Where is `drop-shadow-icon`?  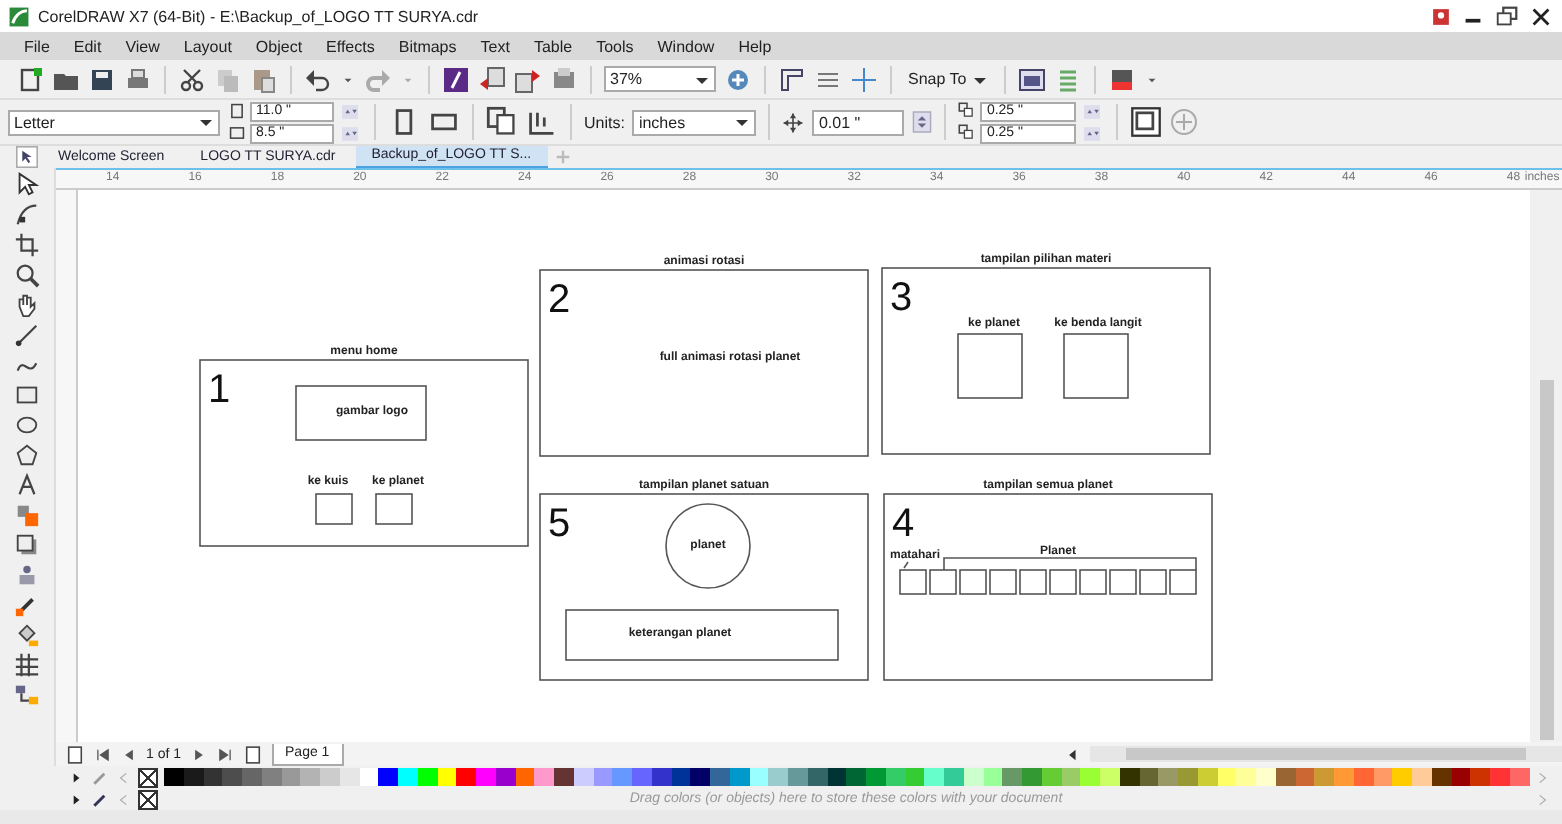
drop-shadow-icon is located at coordinates (27, 545).